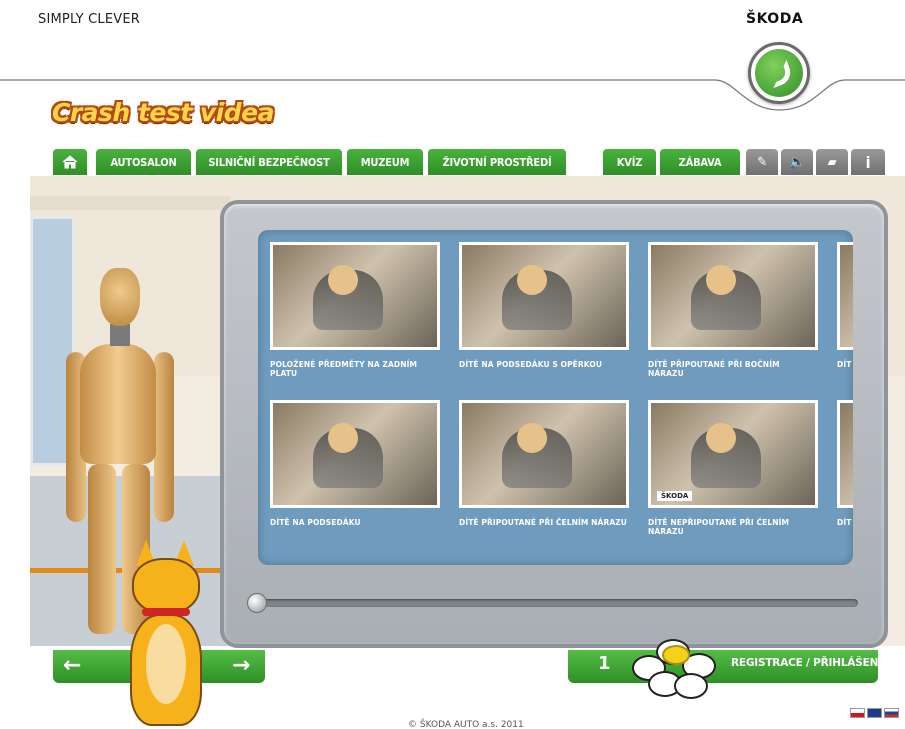 This screenshot has width=905, height=729. What do you see at coordinates (555, 603) in the screenshot?
I see `gallery-scrollbar` at bounding box center [555, 603].